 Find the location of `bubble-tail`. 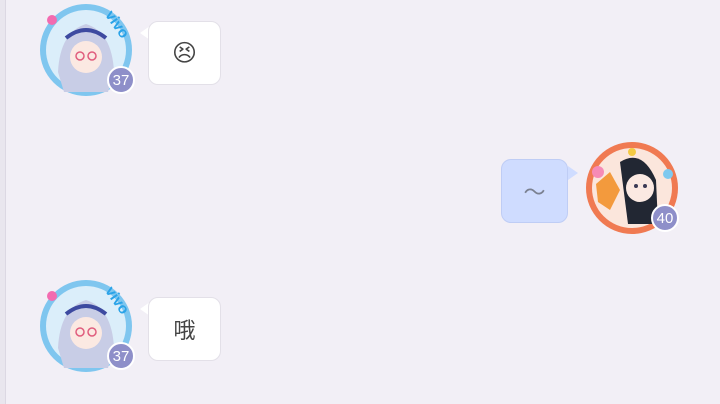

bubble-tail is located at coordinates (573, 173).